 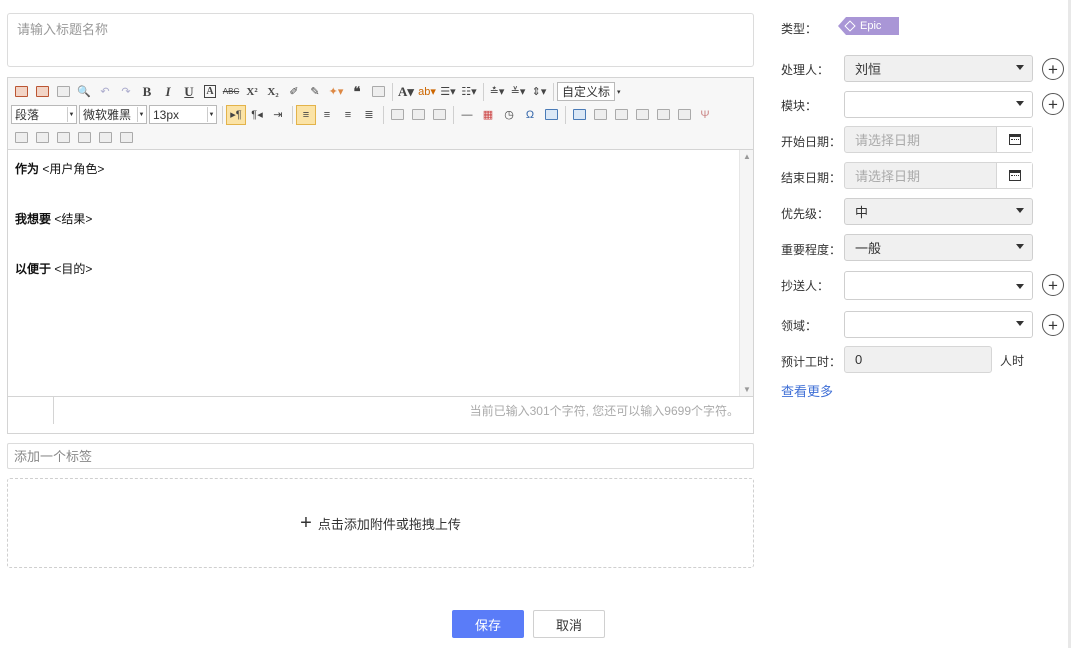 What do you see at coordinates (378, 92) in the screenshot?
I see `paste-plain-icon` at bounding box center [378, 92].